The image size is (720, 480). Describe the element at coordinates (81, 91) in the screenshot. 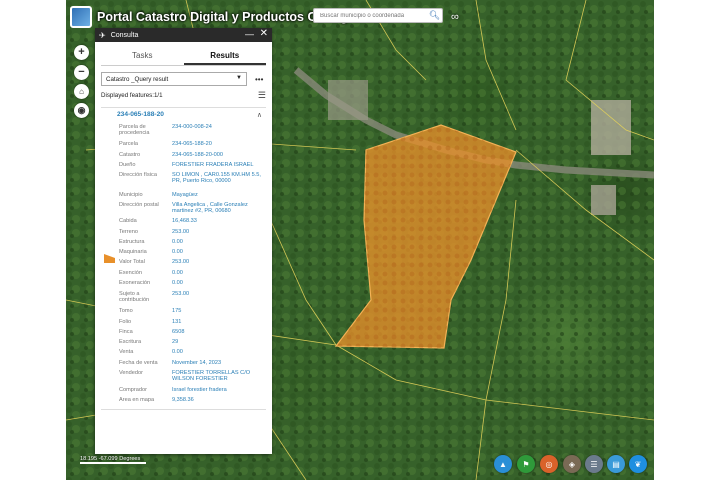

I see `home-icon: ⌂` at that location.